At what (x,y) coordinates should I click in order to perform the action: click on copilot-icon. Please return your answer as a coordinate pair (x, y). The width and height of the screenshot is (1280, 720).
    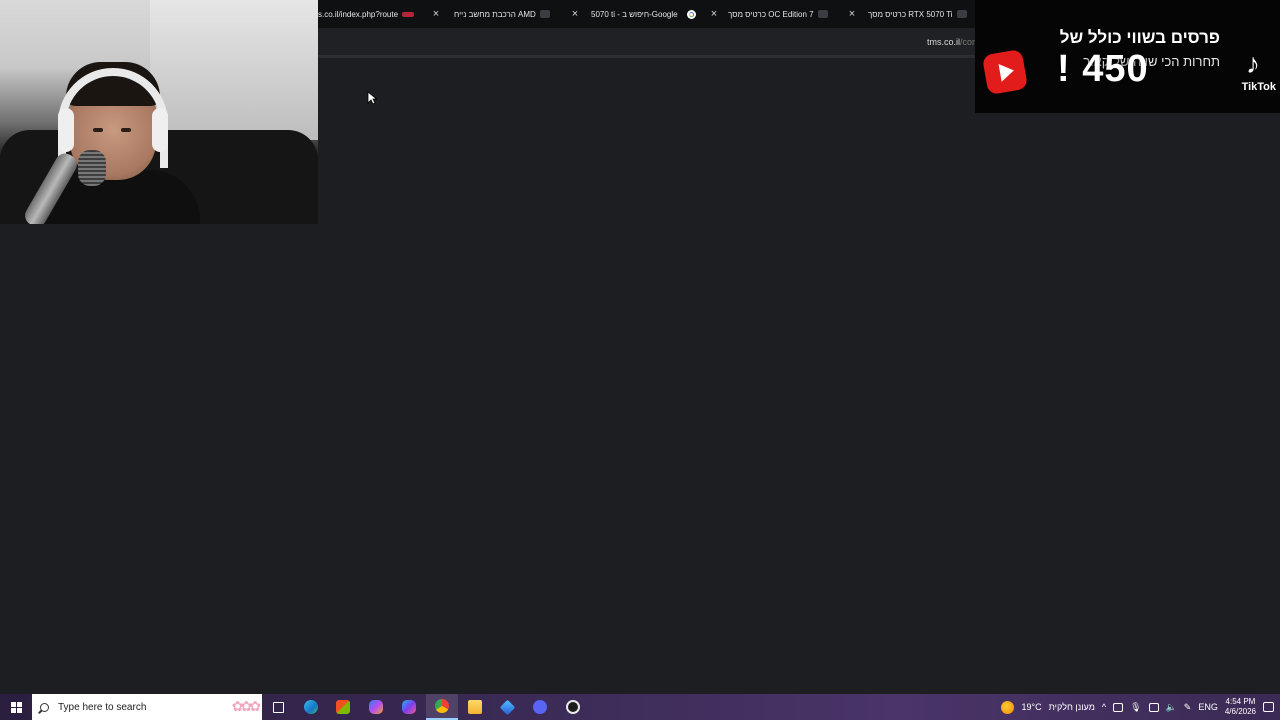
    Looking at the image, I should click on (376, 707).